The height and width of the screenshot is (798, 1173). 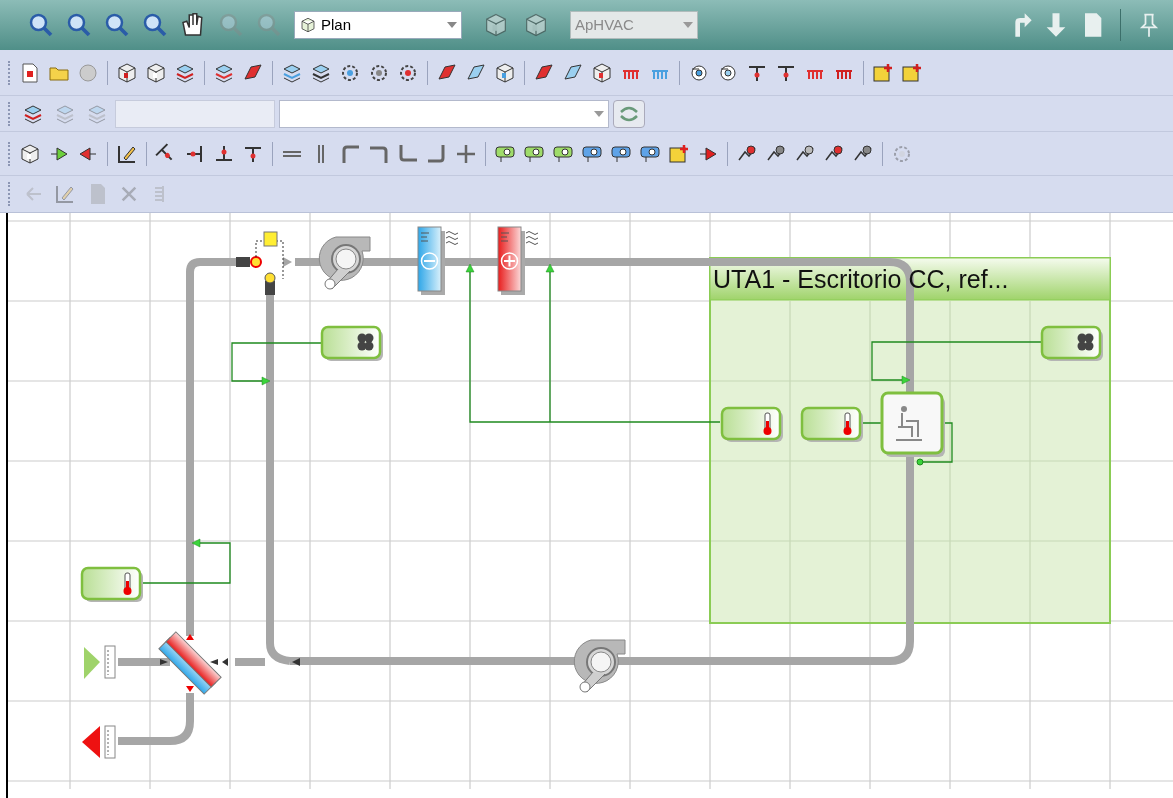 I want to click on view-dropdown: Plan, so click(x=378, y=25).